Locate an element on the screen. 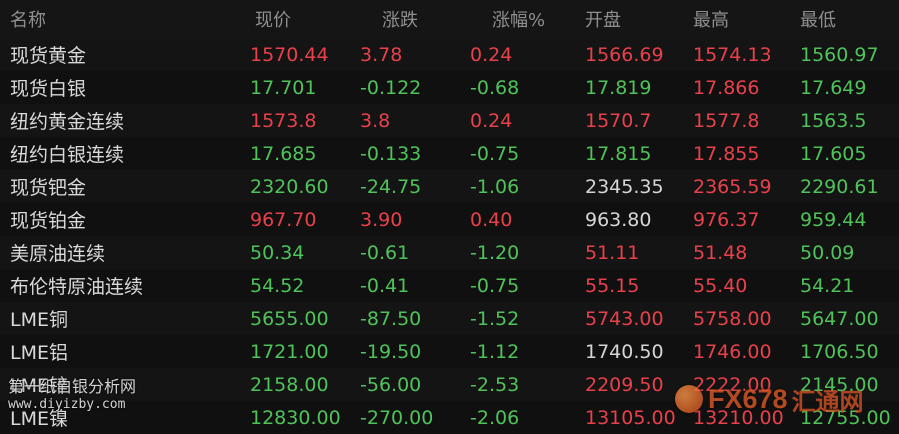 The height and width of the screenshot is (434, 899). row-open: 17.819 is located at coordinates (618, 87).